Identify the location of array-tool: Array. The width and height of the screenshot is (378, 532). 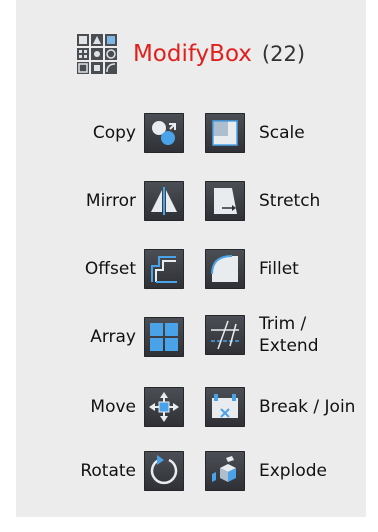
(100, 337).